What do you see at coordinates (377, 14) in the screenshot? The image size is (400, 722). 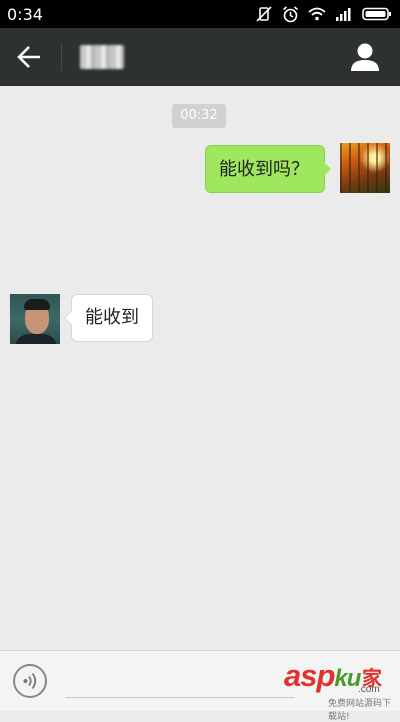 I see `battery-icon` at bounding box center [377, 14].